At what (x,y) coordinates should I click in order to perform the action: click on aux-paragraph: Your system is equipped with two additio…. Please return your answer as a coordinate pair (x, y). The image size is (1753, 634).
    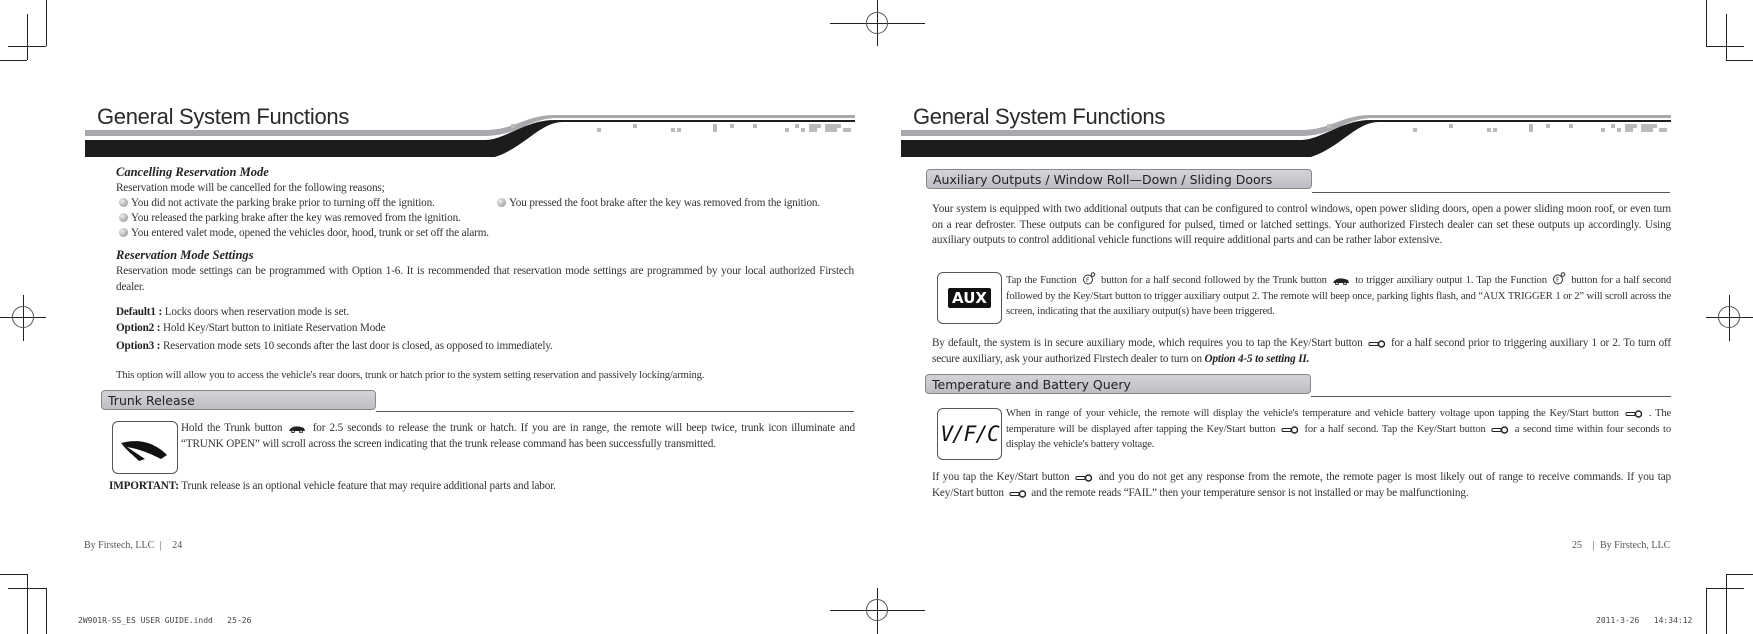
    Looking at the image, I should click on (1301, 224).